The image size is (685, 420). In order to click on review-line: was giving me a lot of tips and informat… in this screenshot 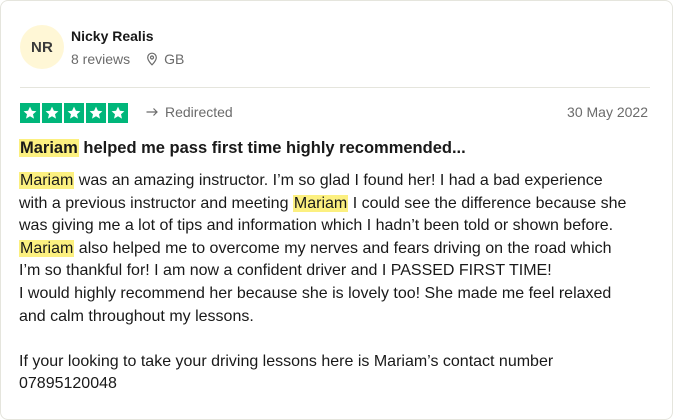, I will do `click(343, 226)`.